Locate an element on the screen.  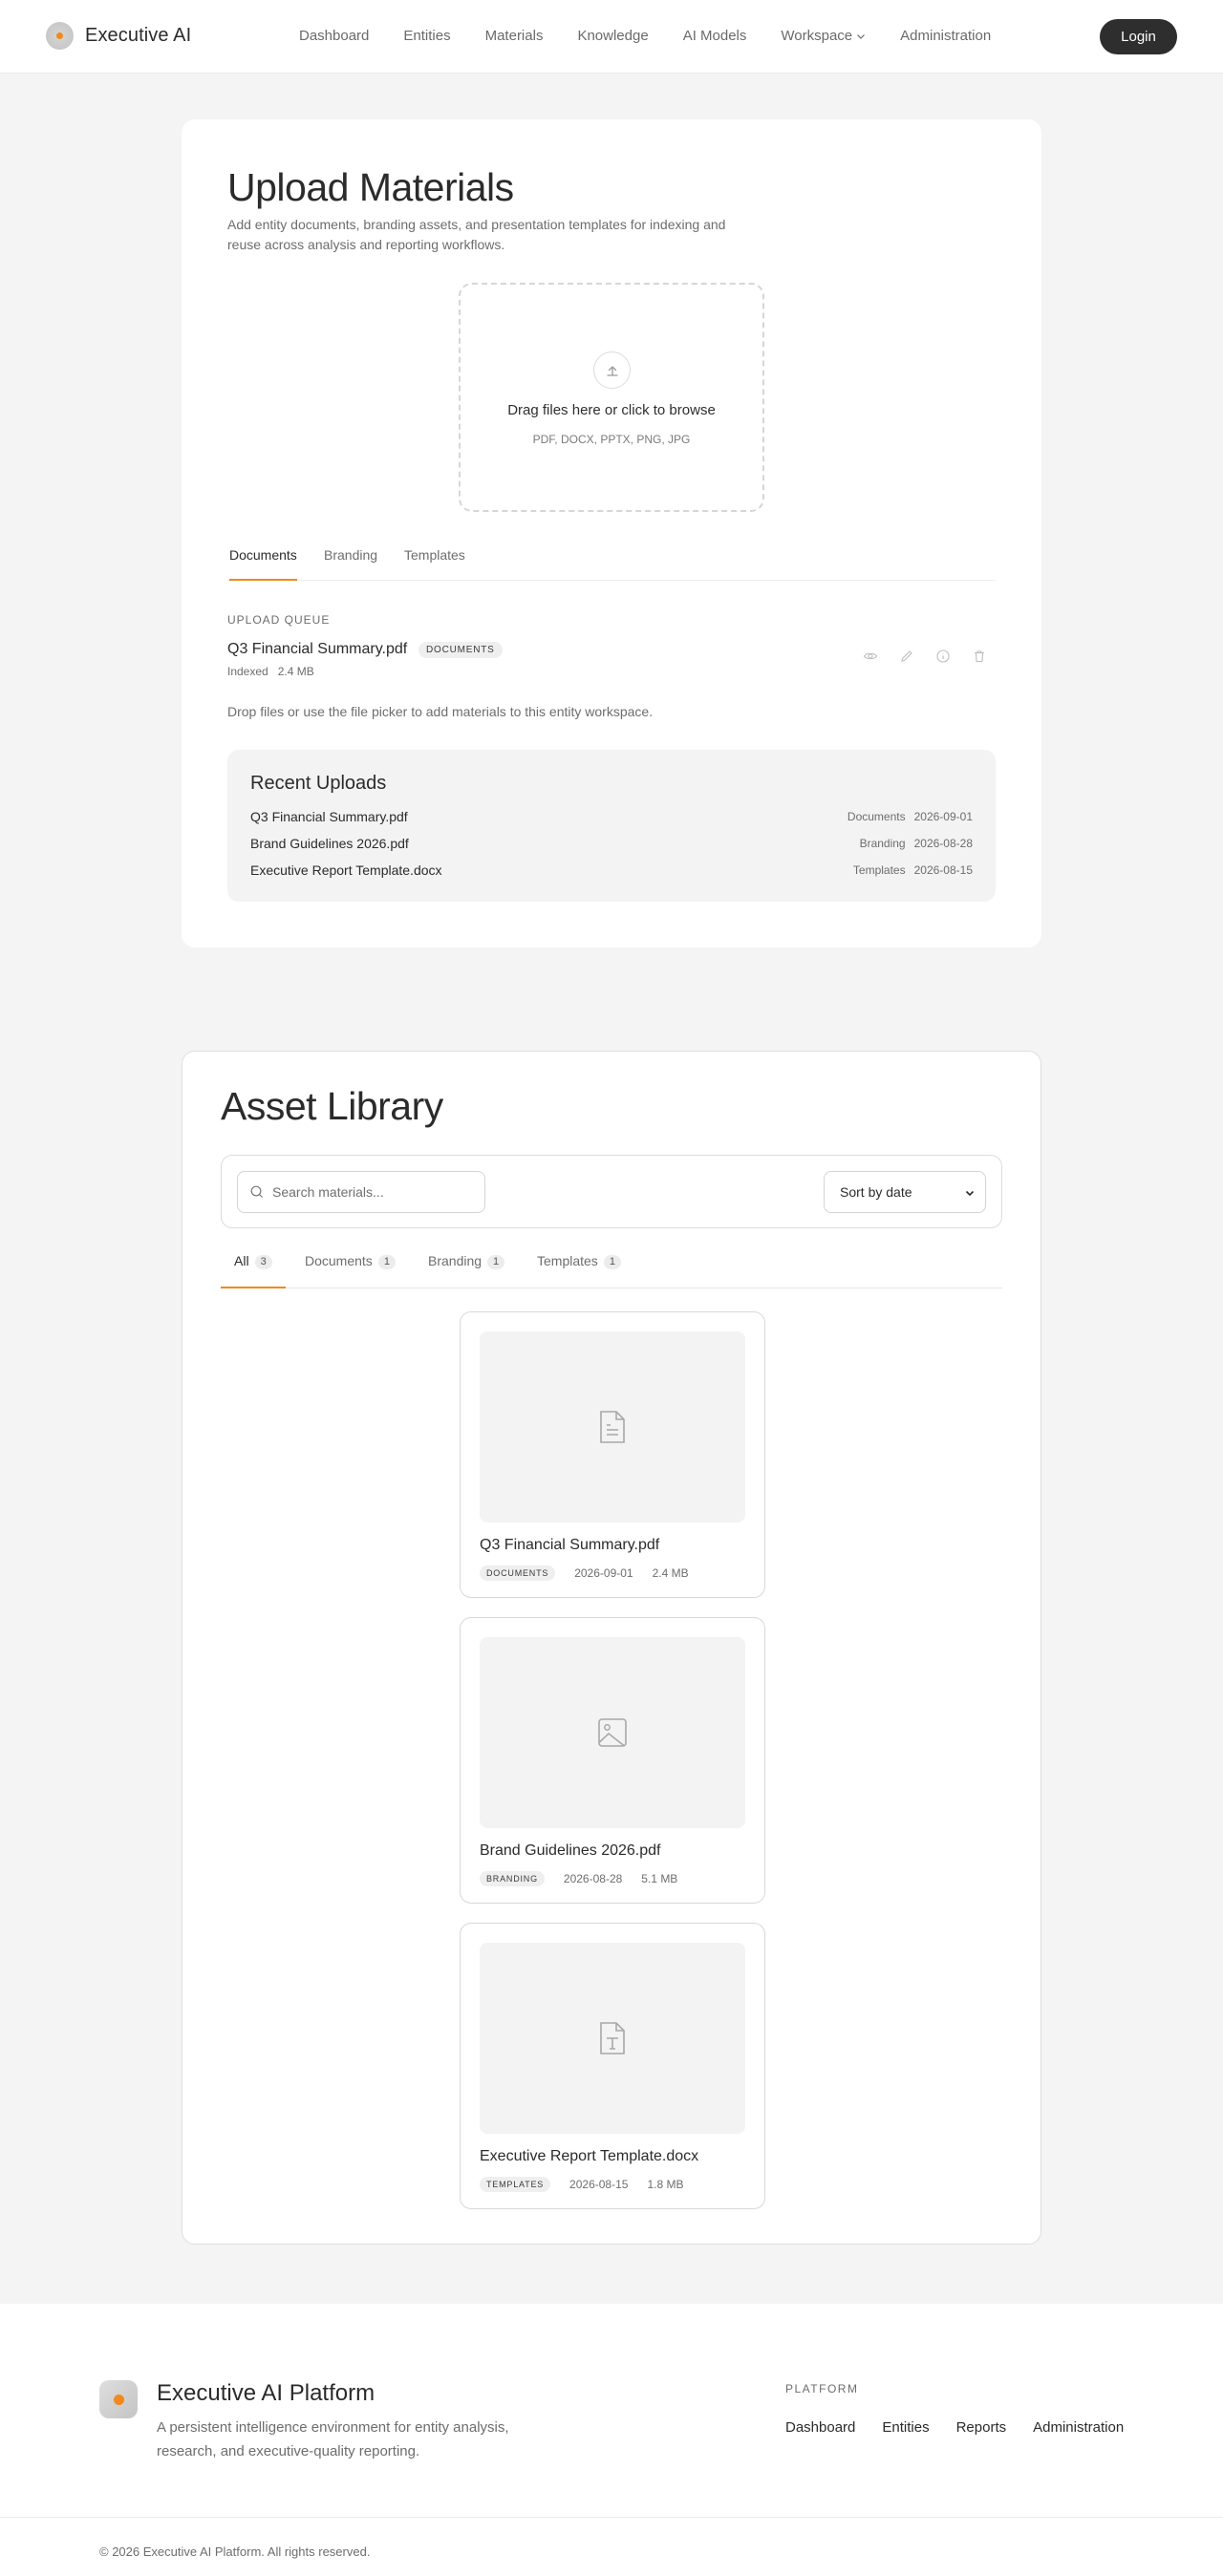
nav-knowledge: Knowledge is located at coordinates (612, 36).